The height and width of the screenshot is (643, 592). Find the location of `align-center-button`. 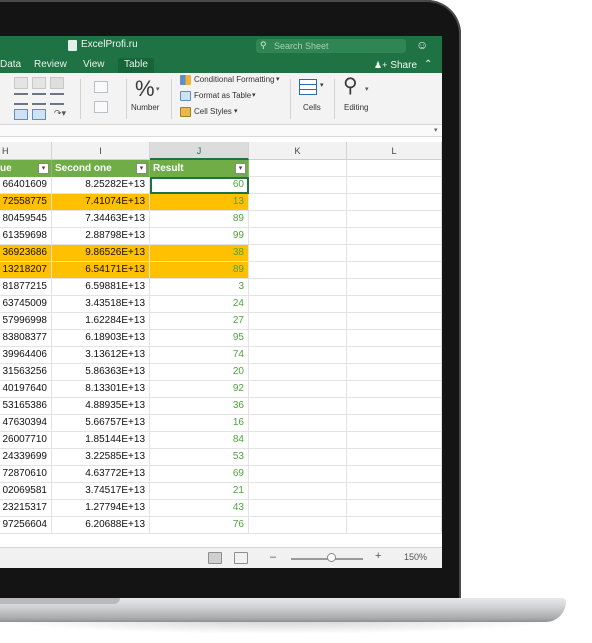

align-center-button is located at coordinates (39, 99).